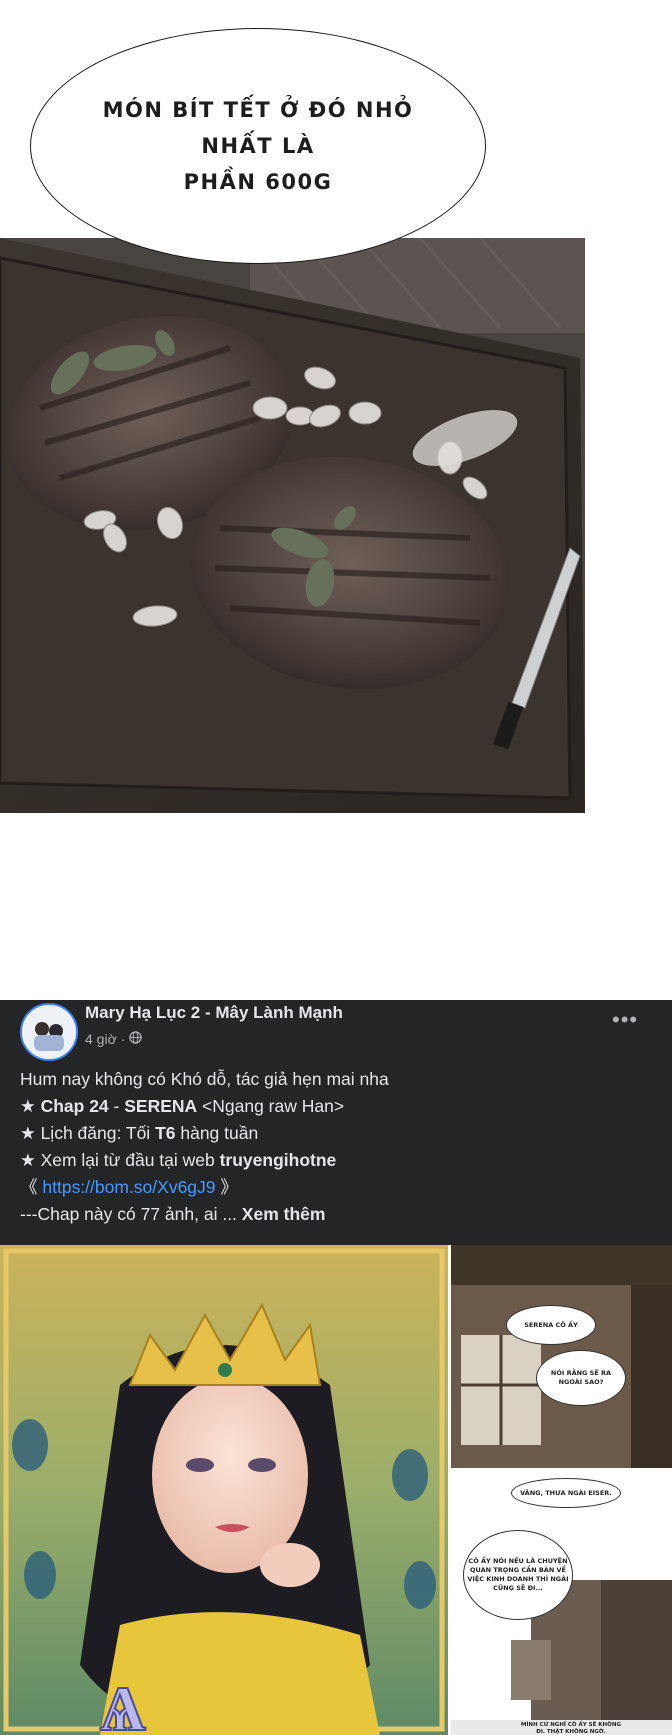 Image resolution: width=672 pixels, height=1735 pixels. Describe the element at coordinates (165, 1133) in the screenshot. I see `schedule-day: T6` at that location.